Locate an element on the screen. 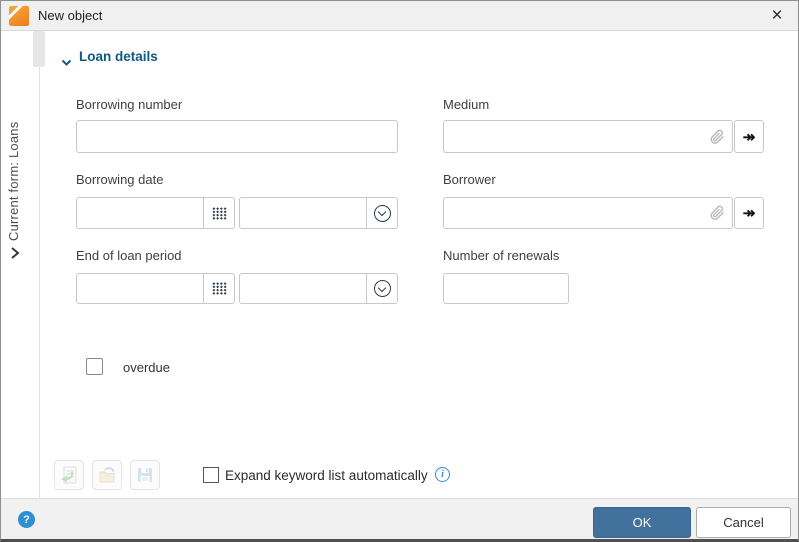 The height and width of the screenshot is (542, 799). help-icon: ? is located at coordinates (26, 519).